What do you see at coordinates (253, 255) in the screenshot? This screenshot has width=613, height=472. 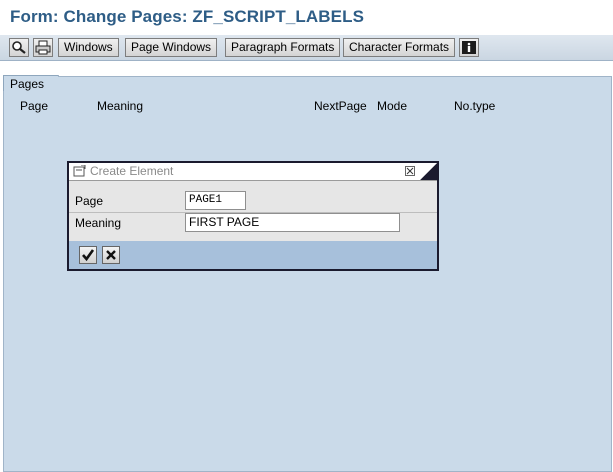 I see `dialog-button-bar` at bounding box center [253, 255].